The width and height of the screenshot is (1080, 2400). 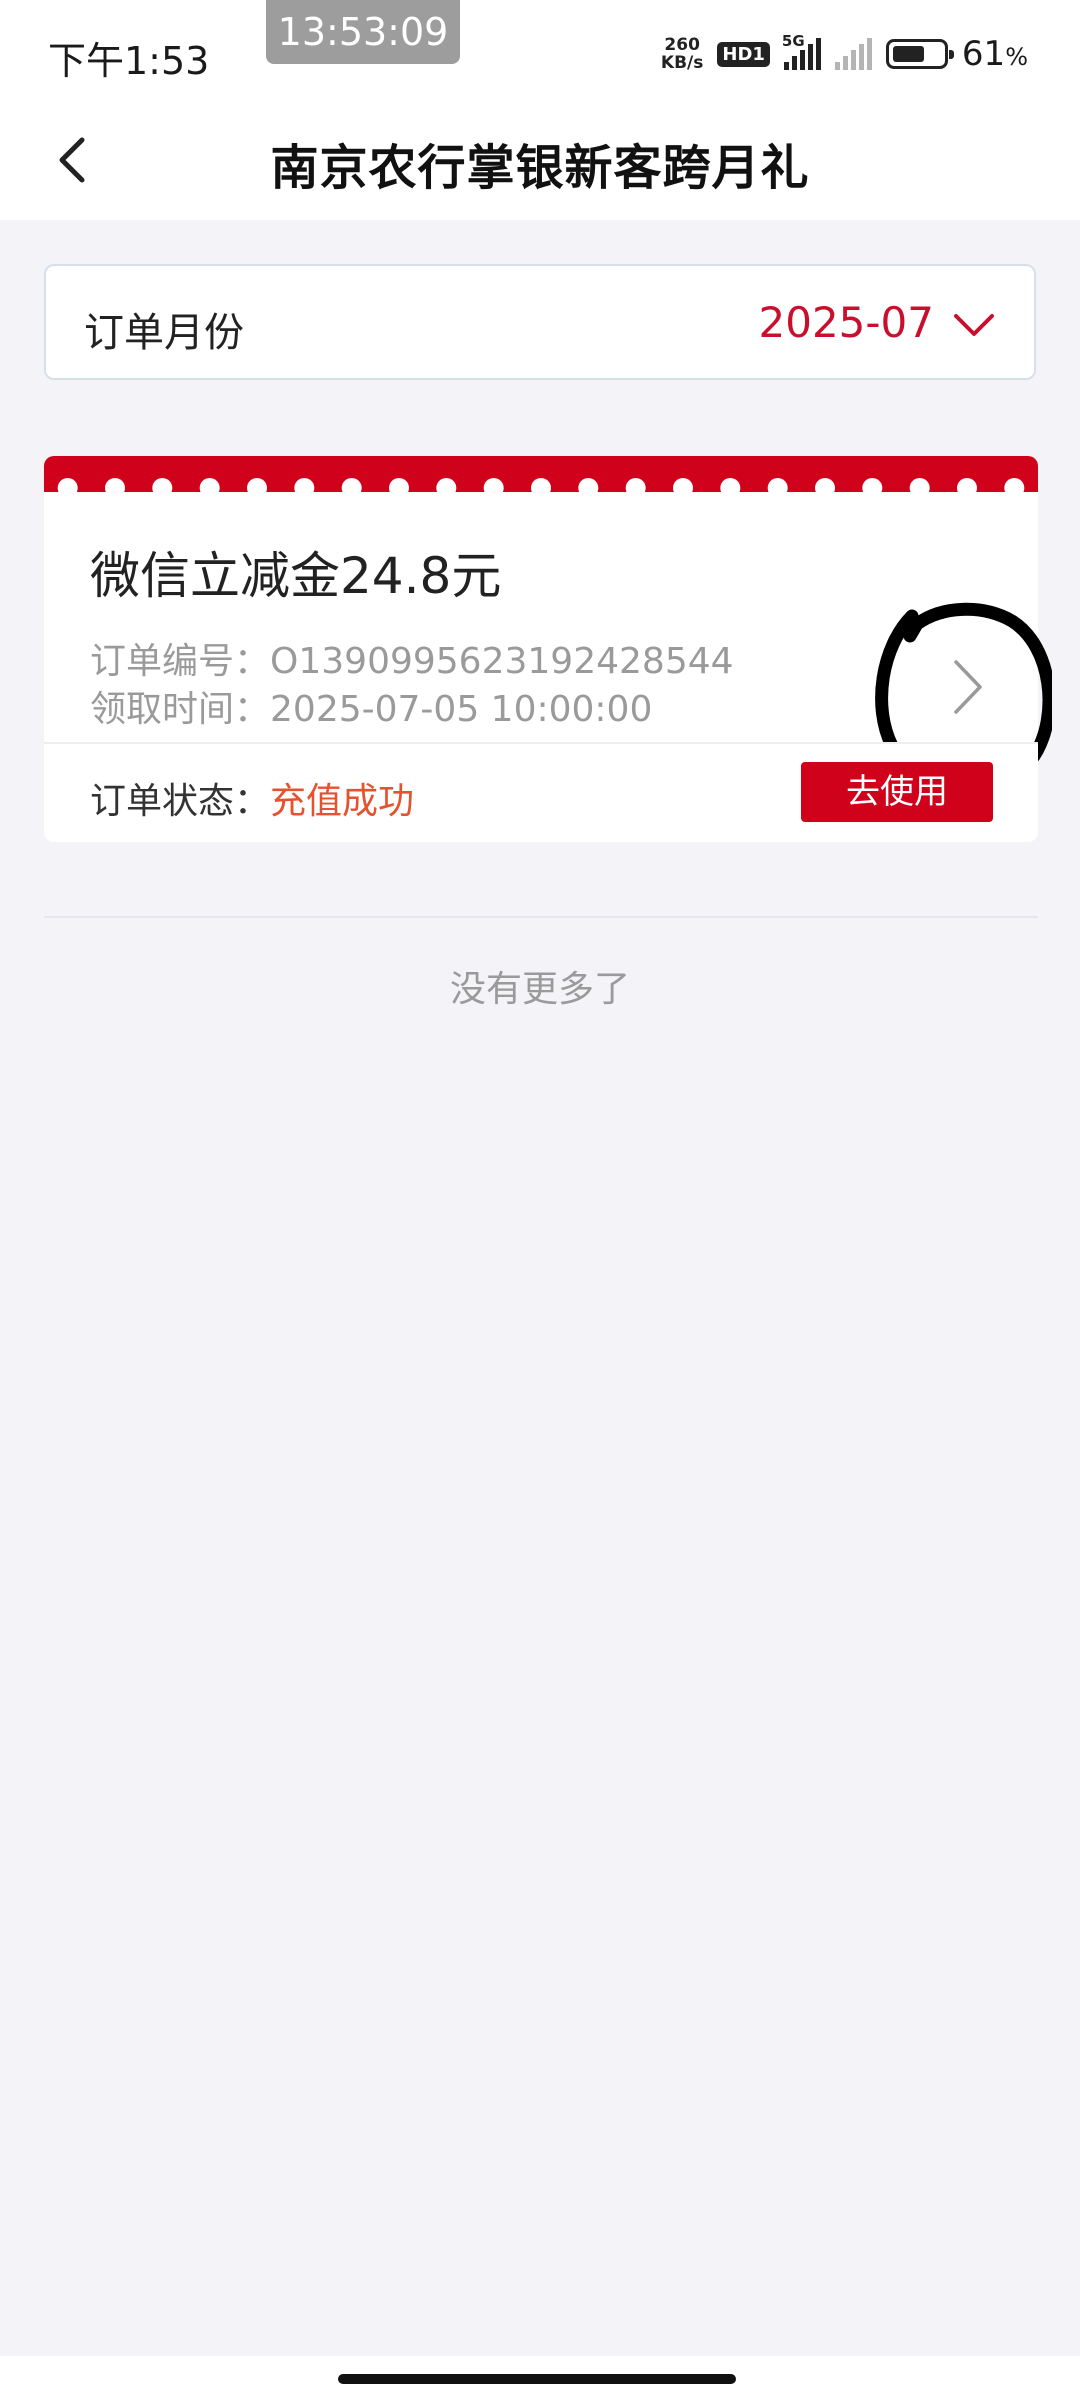 I want to click on page-title: 南京农行掌银新客跨月礼, so click(x=540, y=168).